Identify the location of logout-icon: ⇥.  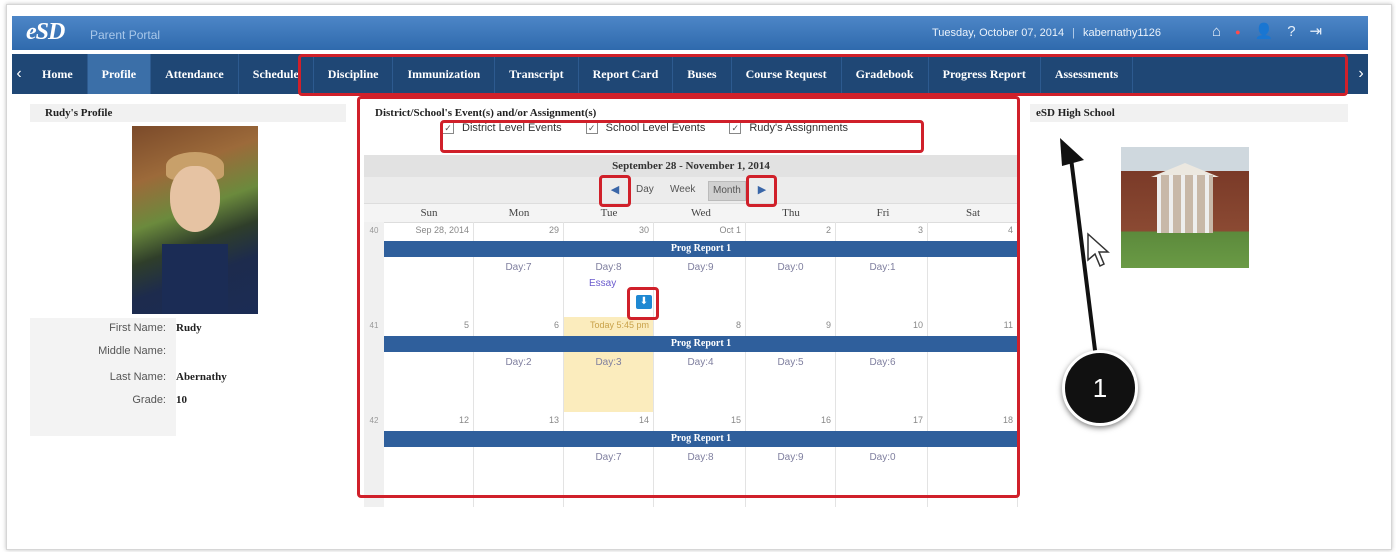
(1316, 32).